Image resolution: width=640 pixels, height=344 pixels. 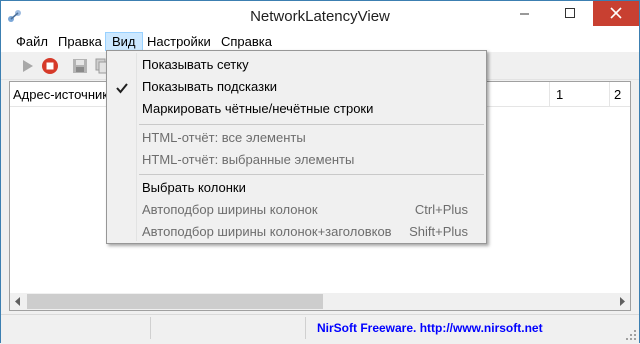 I want to click on menu-item-label: Выбрать колонки, so click(x=194, y=187).